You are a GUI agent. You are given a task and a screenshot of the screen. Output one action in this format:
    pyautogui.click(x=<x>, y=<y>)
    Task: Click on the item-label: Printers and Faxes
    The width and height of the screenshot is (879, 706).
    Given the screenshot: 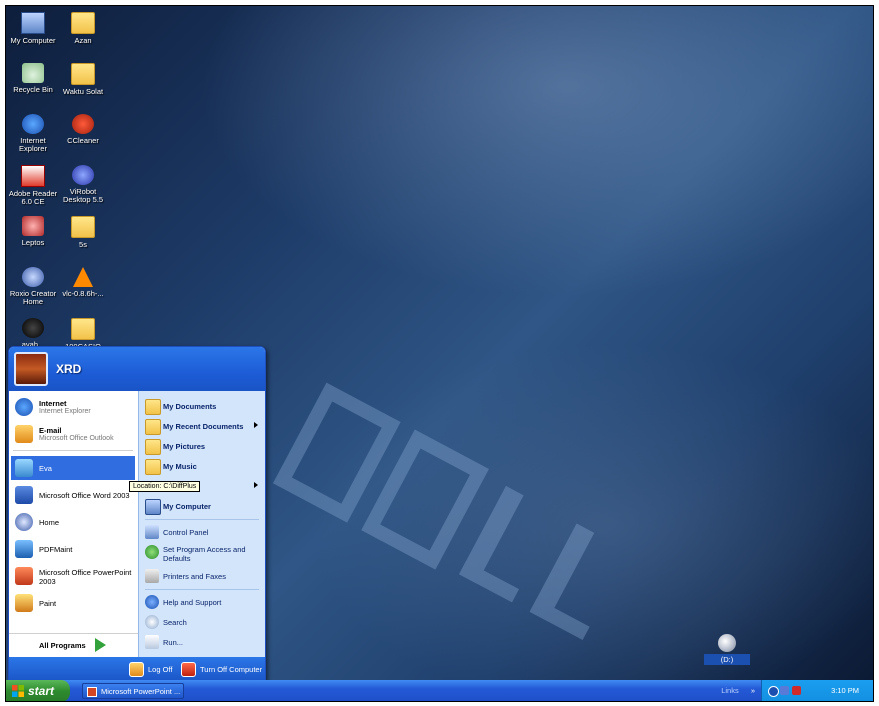 What is the action you would take?
    pyautogui.click(x=194, y=576)
    